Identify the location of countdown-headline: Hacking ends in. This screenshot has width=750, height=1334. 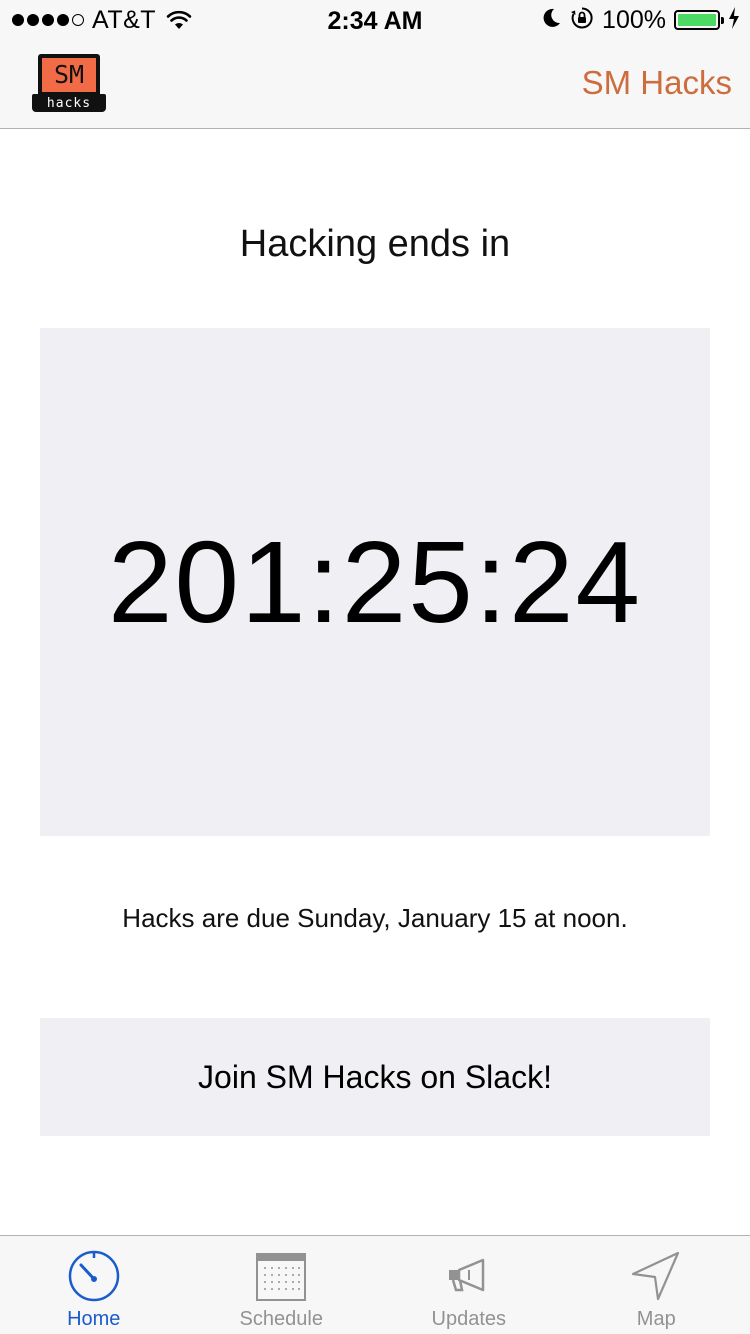
(375, 244).